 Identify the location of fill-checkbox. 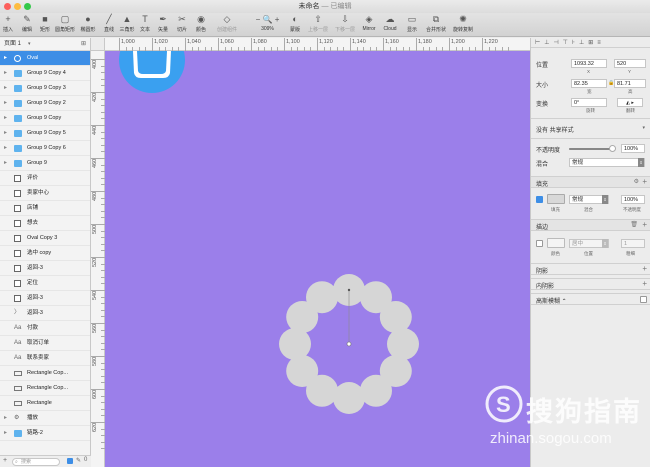
(539, 199).